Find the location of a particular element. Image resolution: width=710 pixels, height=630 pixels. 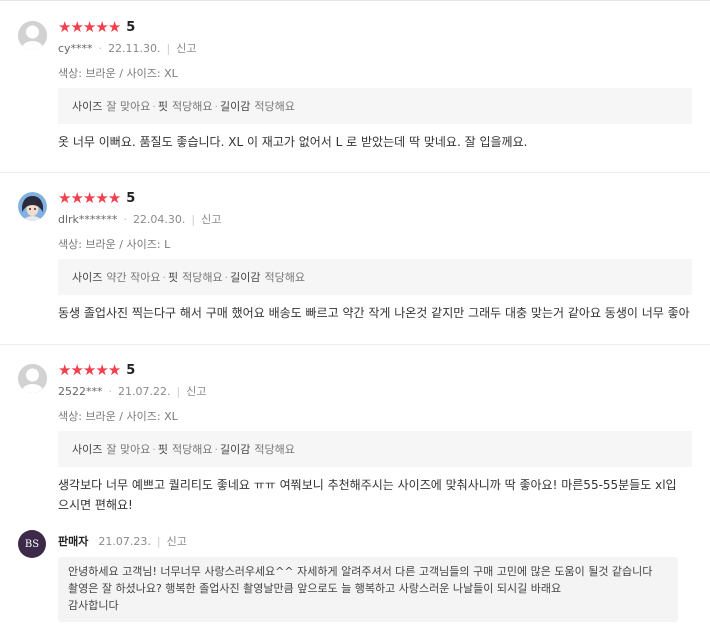

review-date: 22.11.30. is located at coordinates (134, 48).